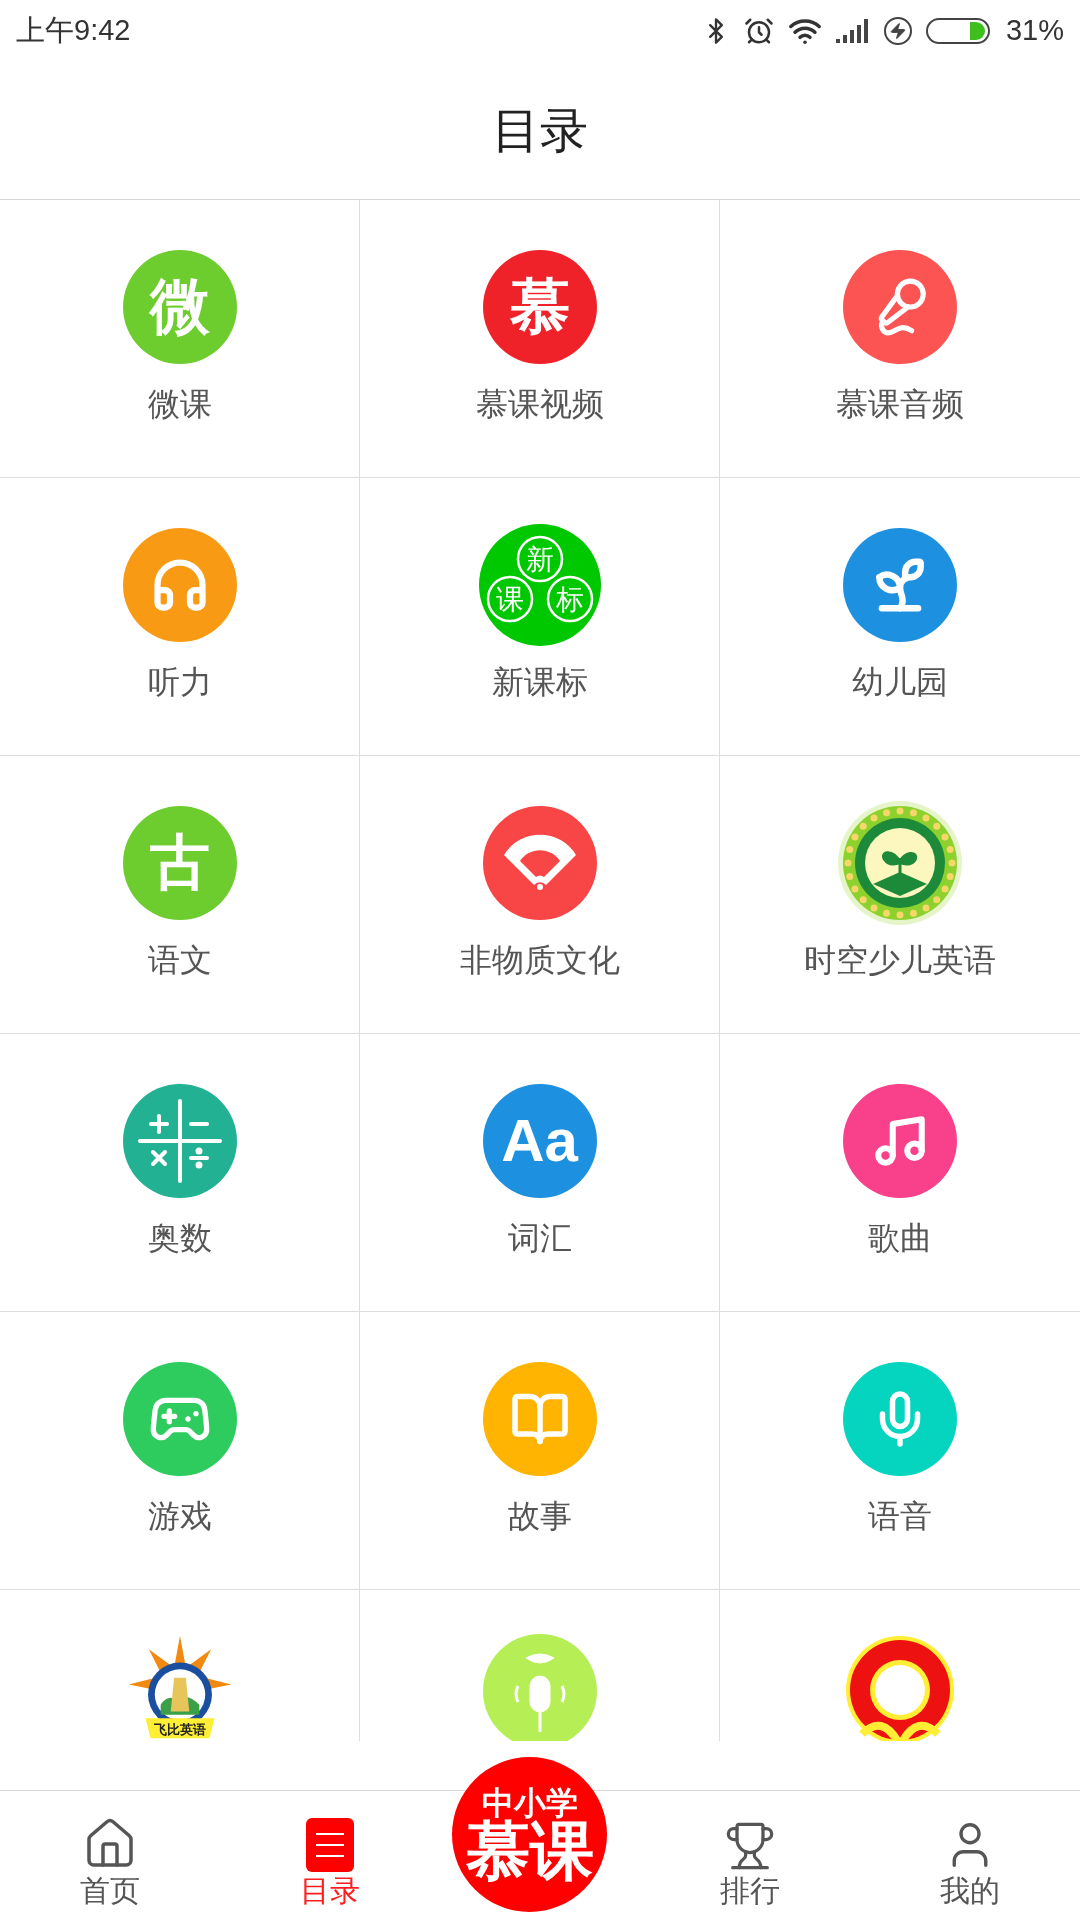  What do you see at coordinates (1034, 31) in the screenshot?
I see `battery-percent: 31%` at bounding box center [1034, 31].